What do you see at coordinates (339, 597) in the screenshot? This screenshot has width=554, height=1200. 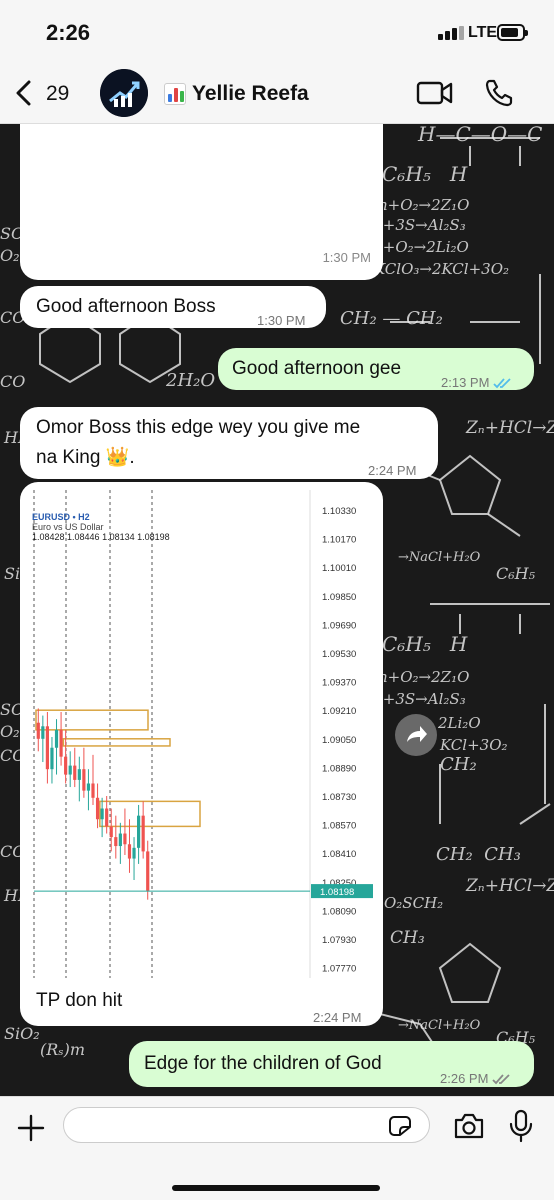 I see `y-tick-label: 1.09850` at bounding box center [339, 597].